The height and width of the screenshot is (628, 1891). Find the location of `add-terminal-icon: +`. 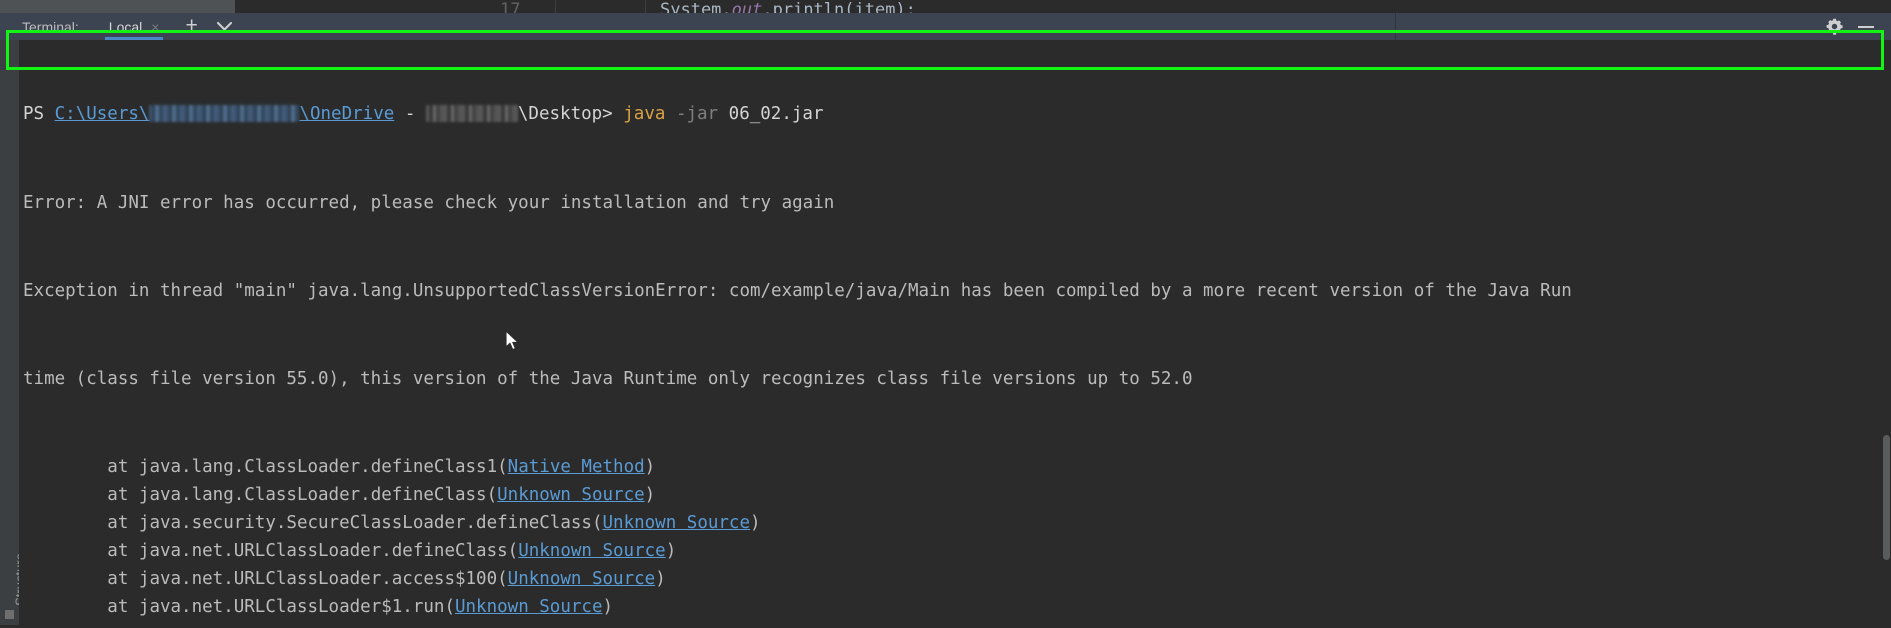

add-terminal-icon: + is located at coordinates (191, 27).